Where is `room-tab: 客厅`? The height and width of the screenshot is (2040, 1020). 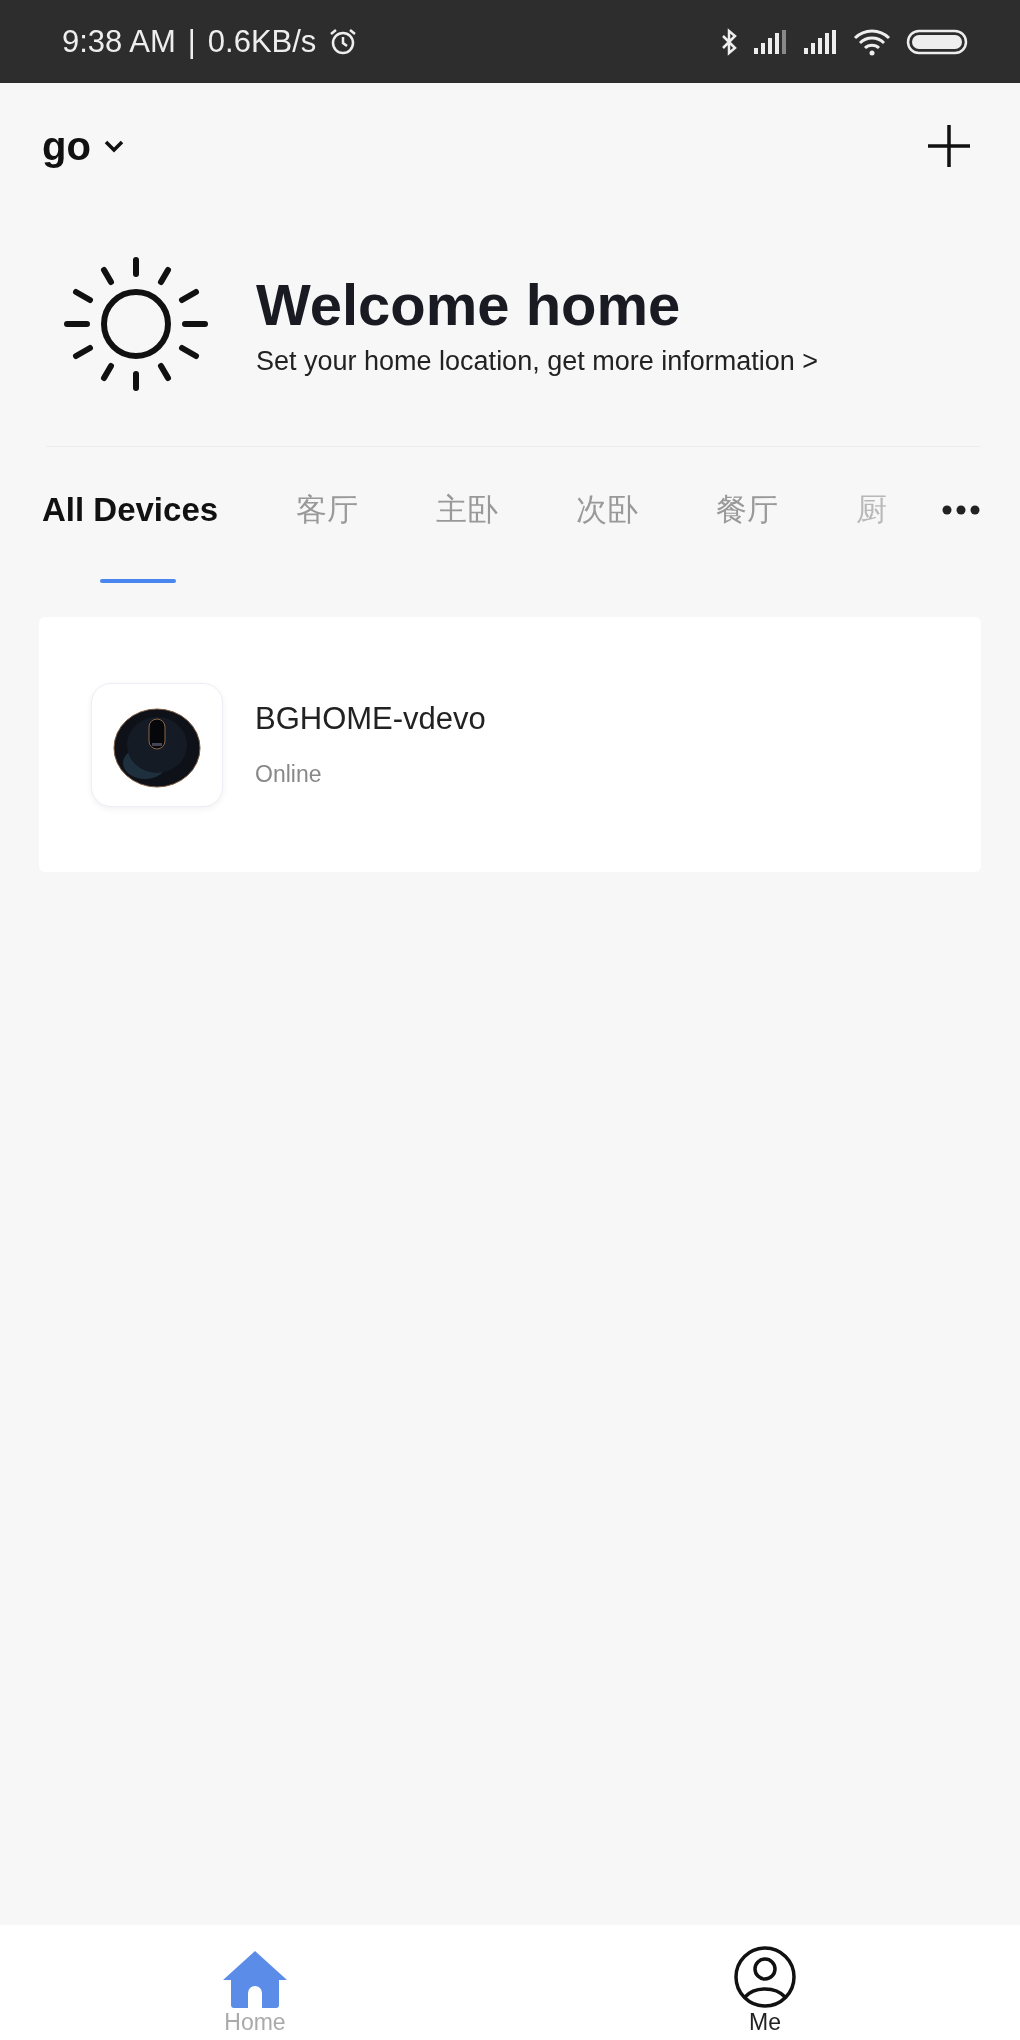 room-tab: 客厅 is located at coordinates (327, 536).